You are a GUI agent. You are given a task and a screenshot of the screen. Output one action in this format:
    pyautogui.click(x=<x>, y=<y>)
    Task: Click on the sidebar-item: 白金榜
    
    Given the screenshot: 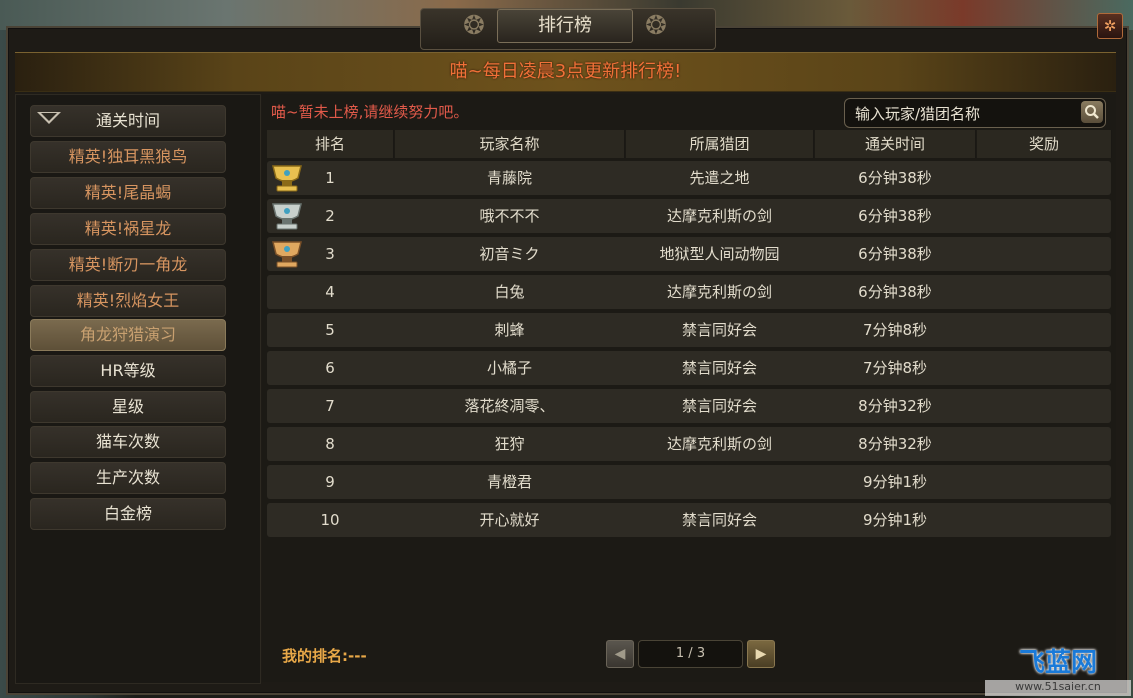 What is the action you would take?
    pyautogui.click(x=128, y=514)
    